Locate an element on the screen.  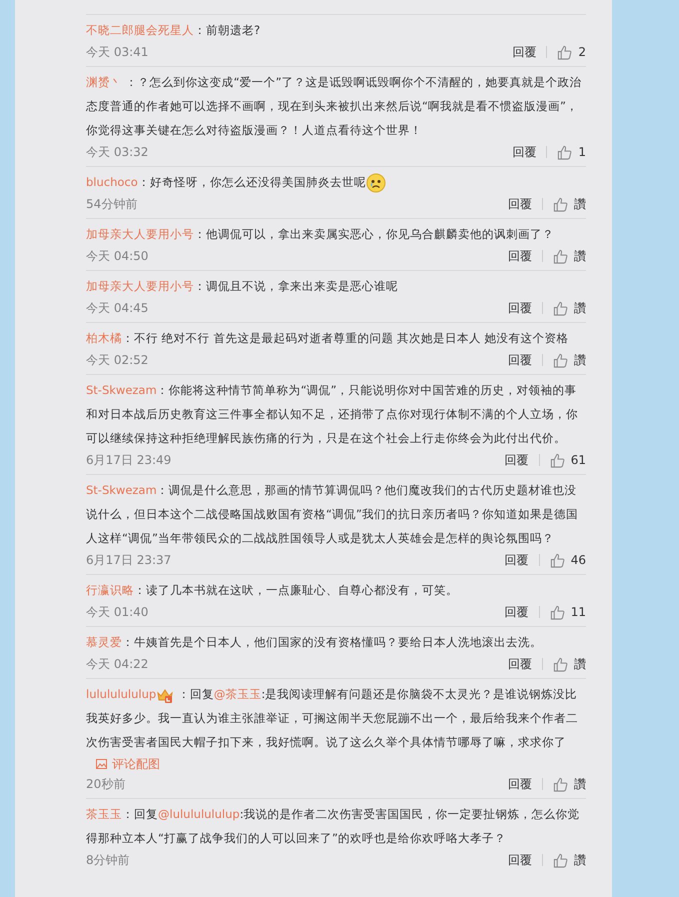
comment-time: 8分钟前 is located at coordinates (108, 860).